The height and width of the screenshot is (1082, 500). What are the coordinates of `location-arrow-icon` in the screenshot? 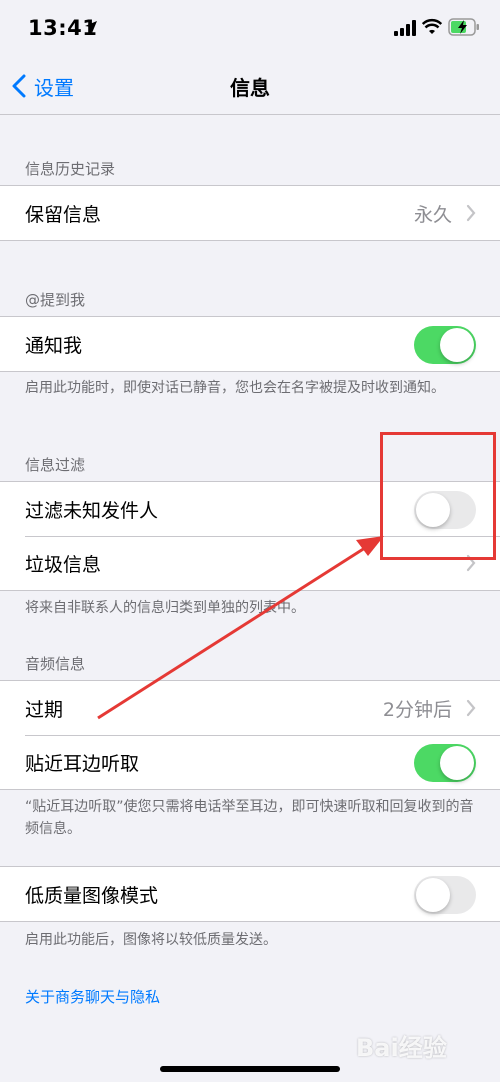 It's located at (91, 27).